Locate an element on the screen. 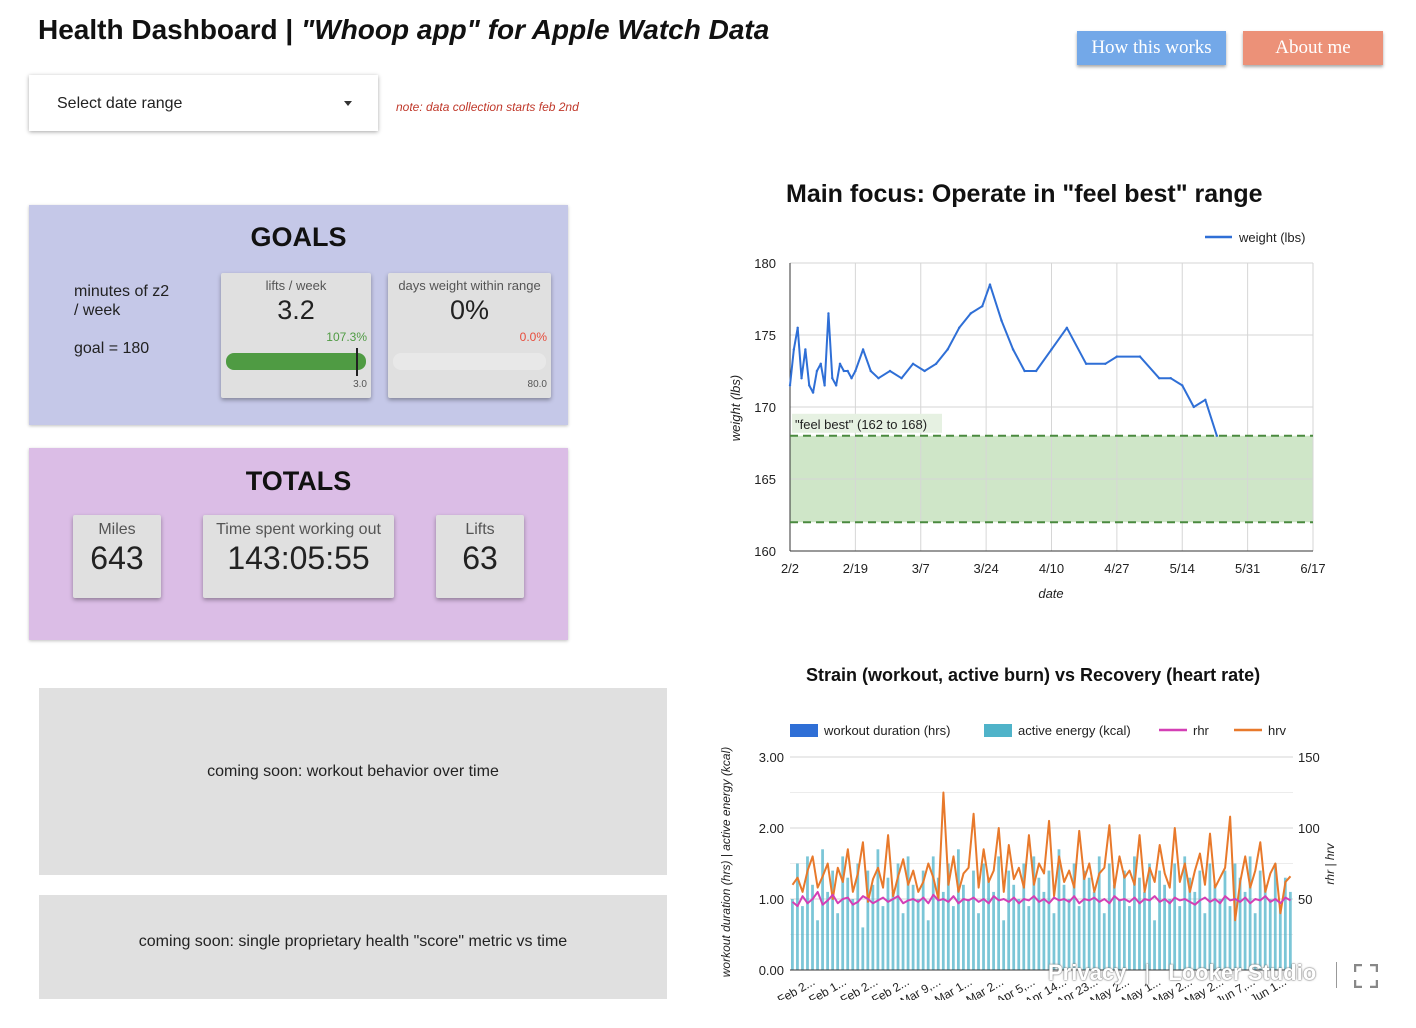  y-right-tick-label: 50 is located at coordinates (1305, 899).